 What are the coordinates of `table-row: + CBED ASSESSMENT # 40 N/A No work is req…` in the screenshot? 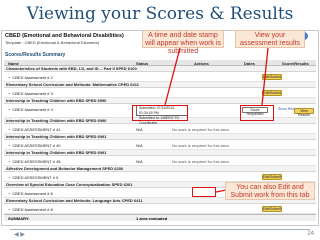 It's located at (160, 145).